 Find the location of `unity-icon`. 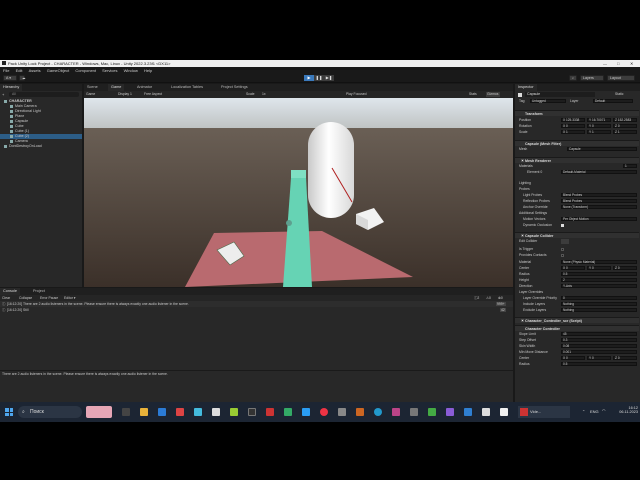

unity-icon is located at coordinates (486, 412).